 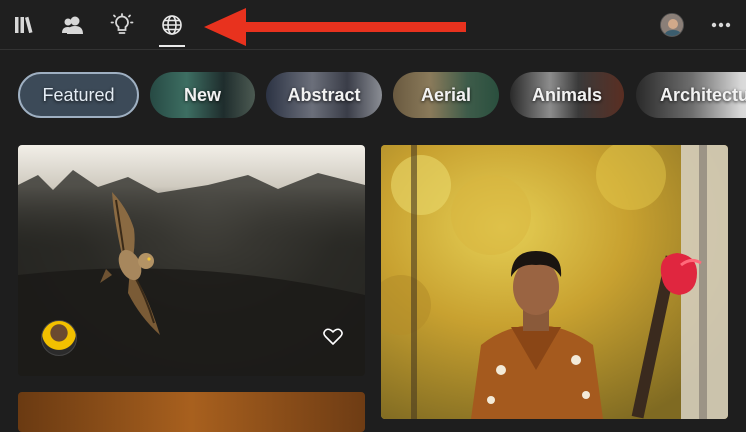 I want to click on chip-animals: Animals, so click(x=567, y=95).